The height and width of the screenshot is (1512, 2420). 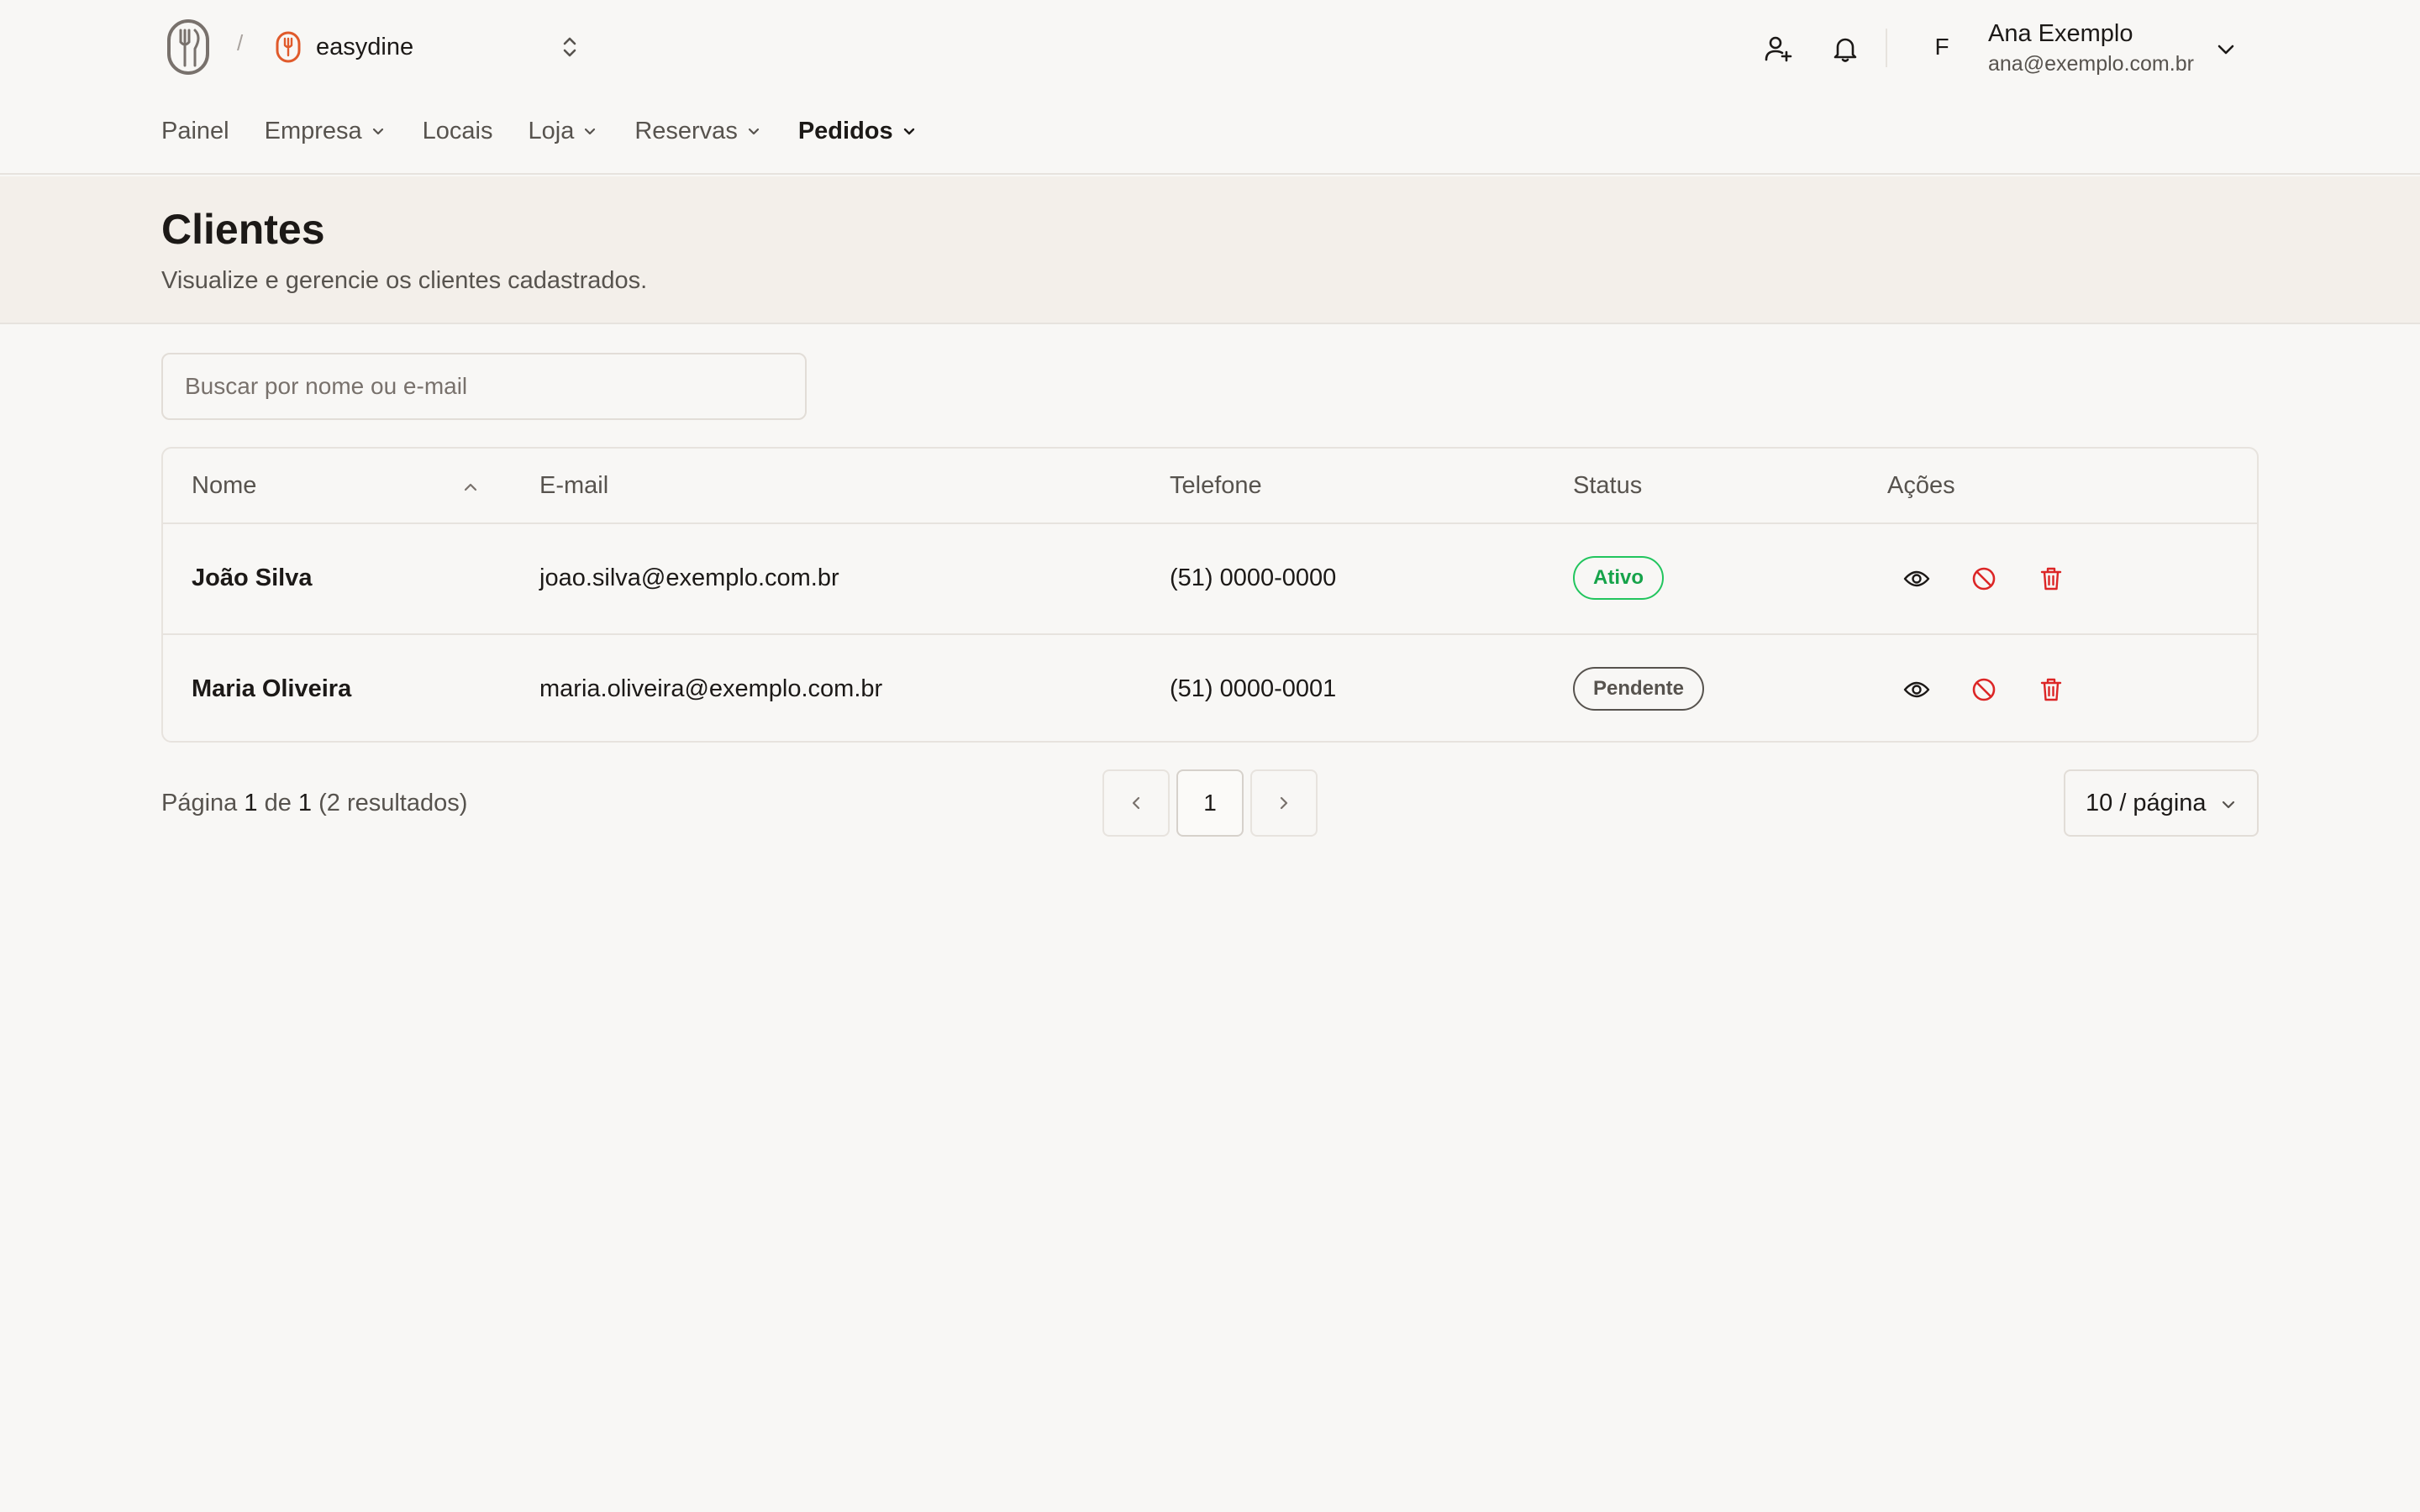 I want to click on bell-icon, so click(x=1846, y=48).